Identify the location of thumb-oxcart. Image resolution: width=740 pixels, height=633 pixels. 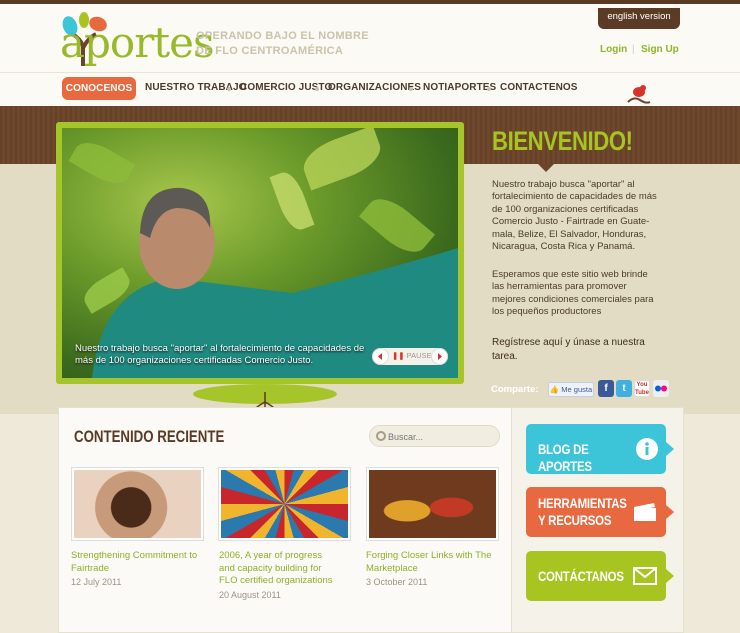
(284, 504).